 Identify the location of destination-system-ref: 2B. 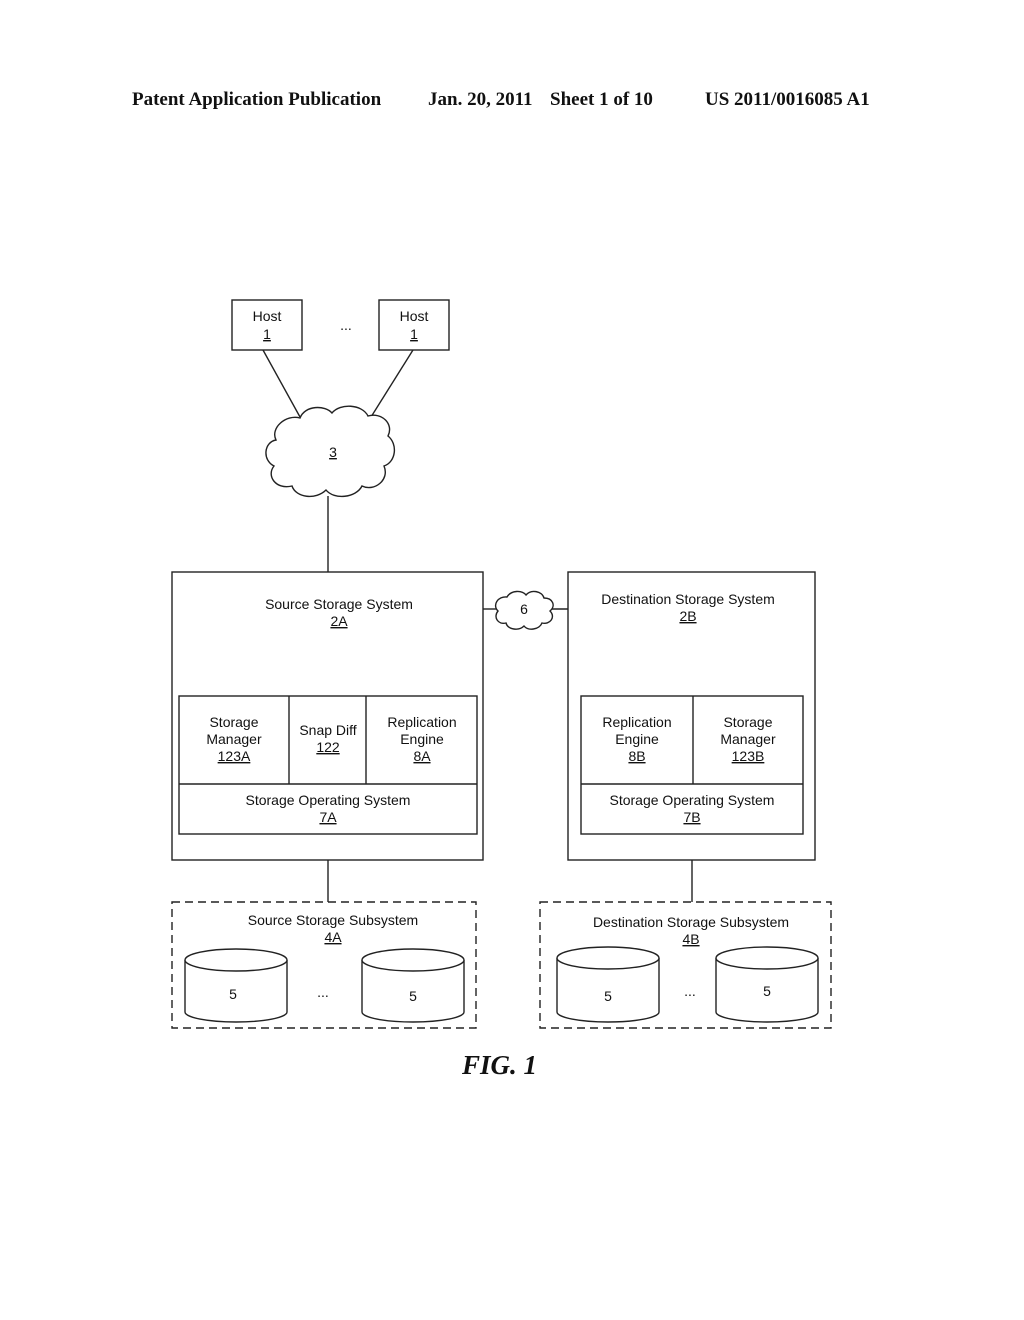
(687, 616).